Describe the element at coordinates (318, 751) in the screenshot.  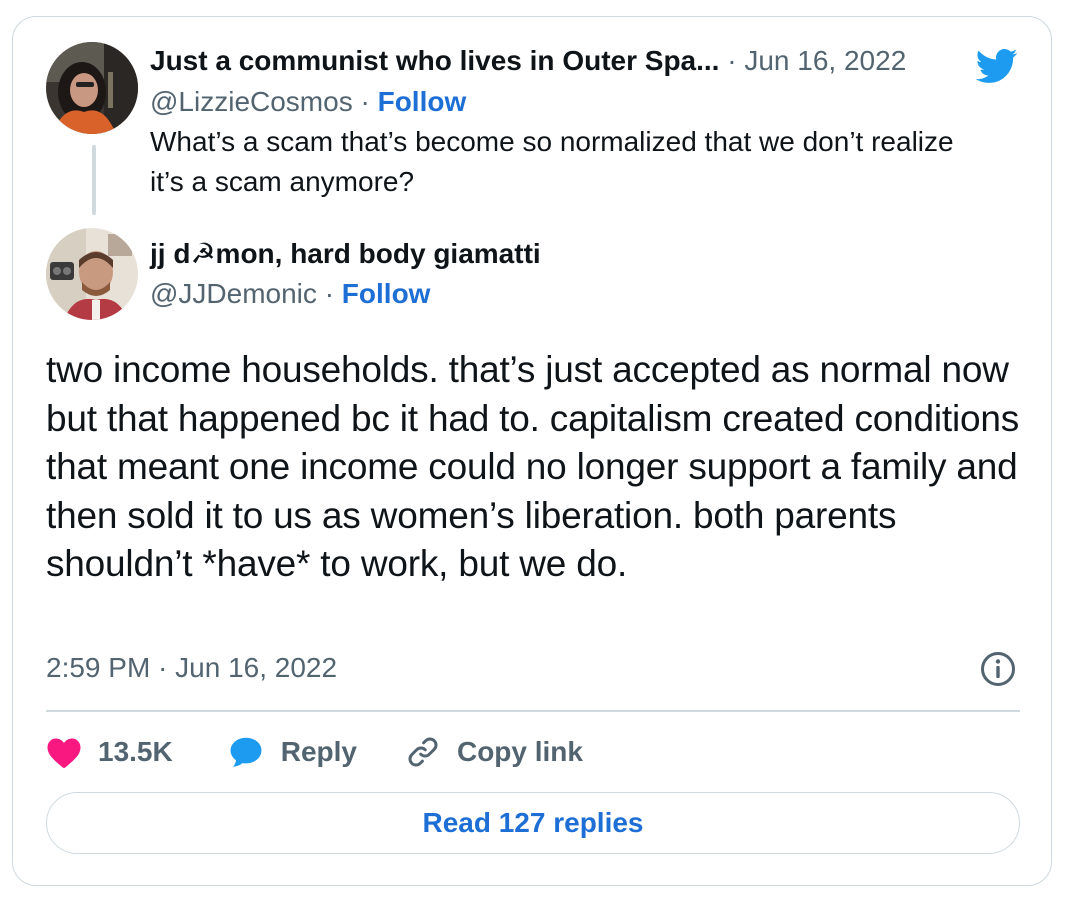
I see `reply-label: Reply` at that location.